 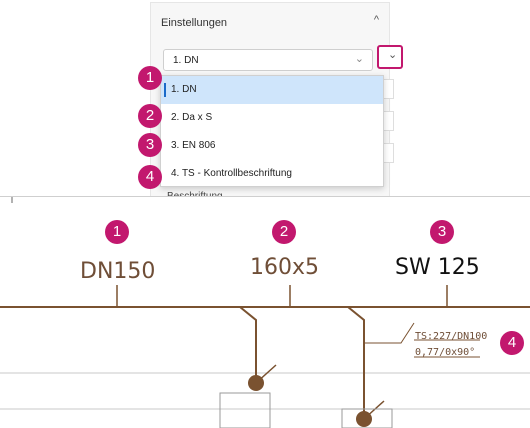 I want to click on label-sw125: SW 125, so click(x=437, y=267).